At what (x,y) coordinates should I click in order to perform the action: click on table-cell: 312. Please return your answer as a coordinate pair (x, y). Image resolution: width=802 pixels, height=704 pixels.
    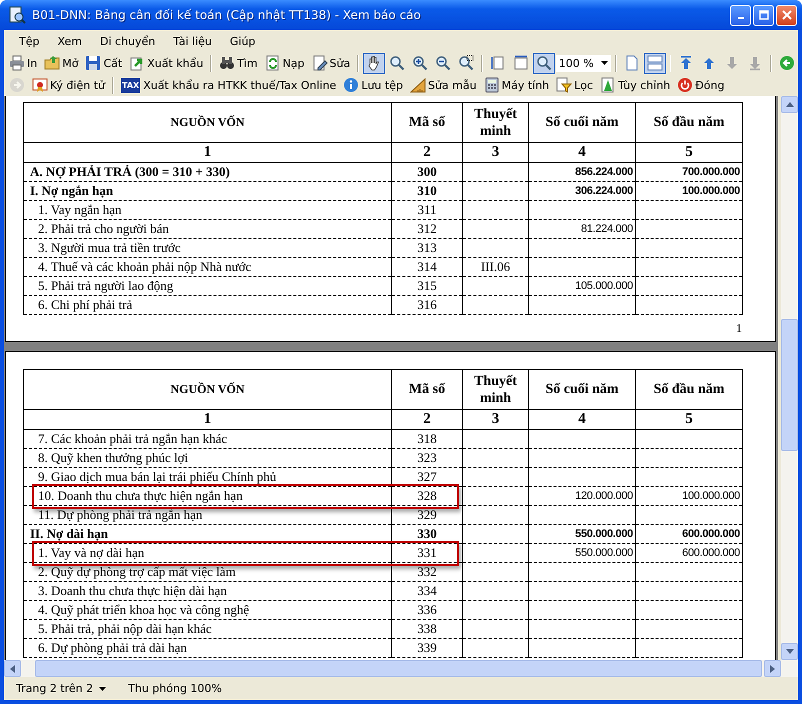
    Looking at the image, I should click on (427, 228).